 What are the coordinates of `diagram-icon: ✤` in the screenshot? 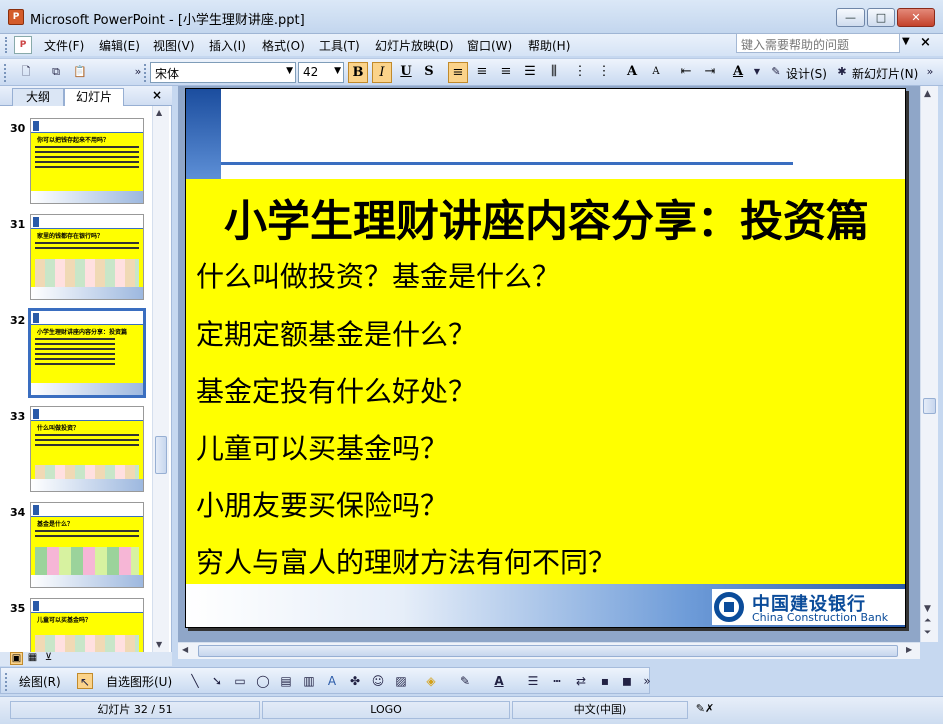 It's located at (355, 681).